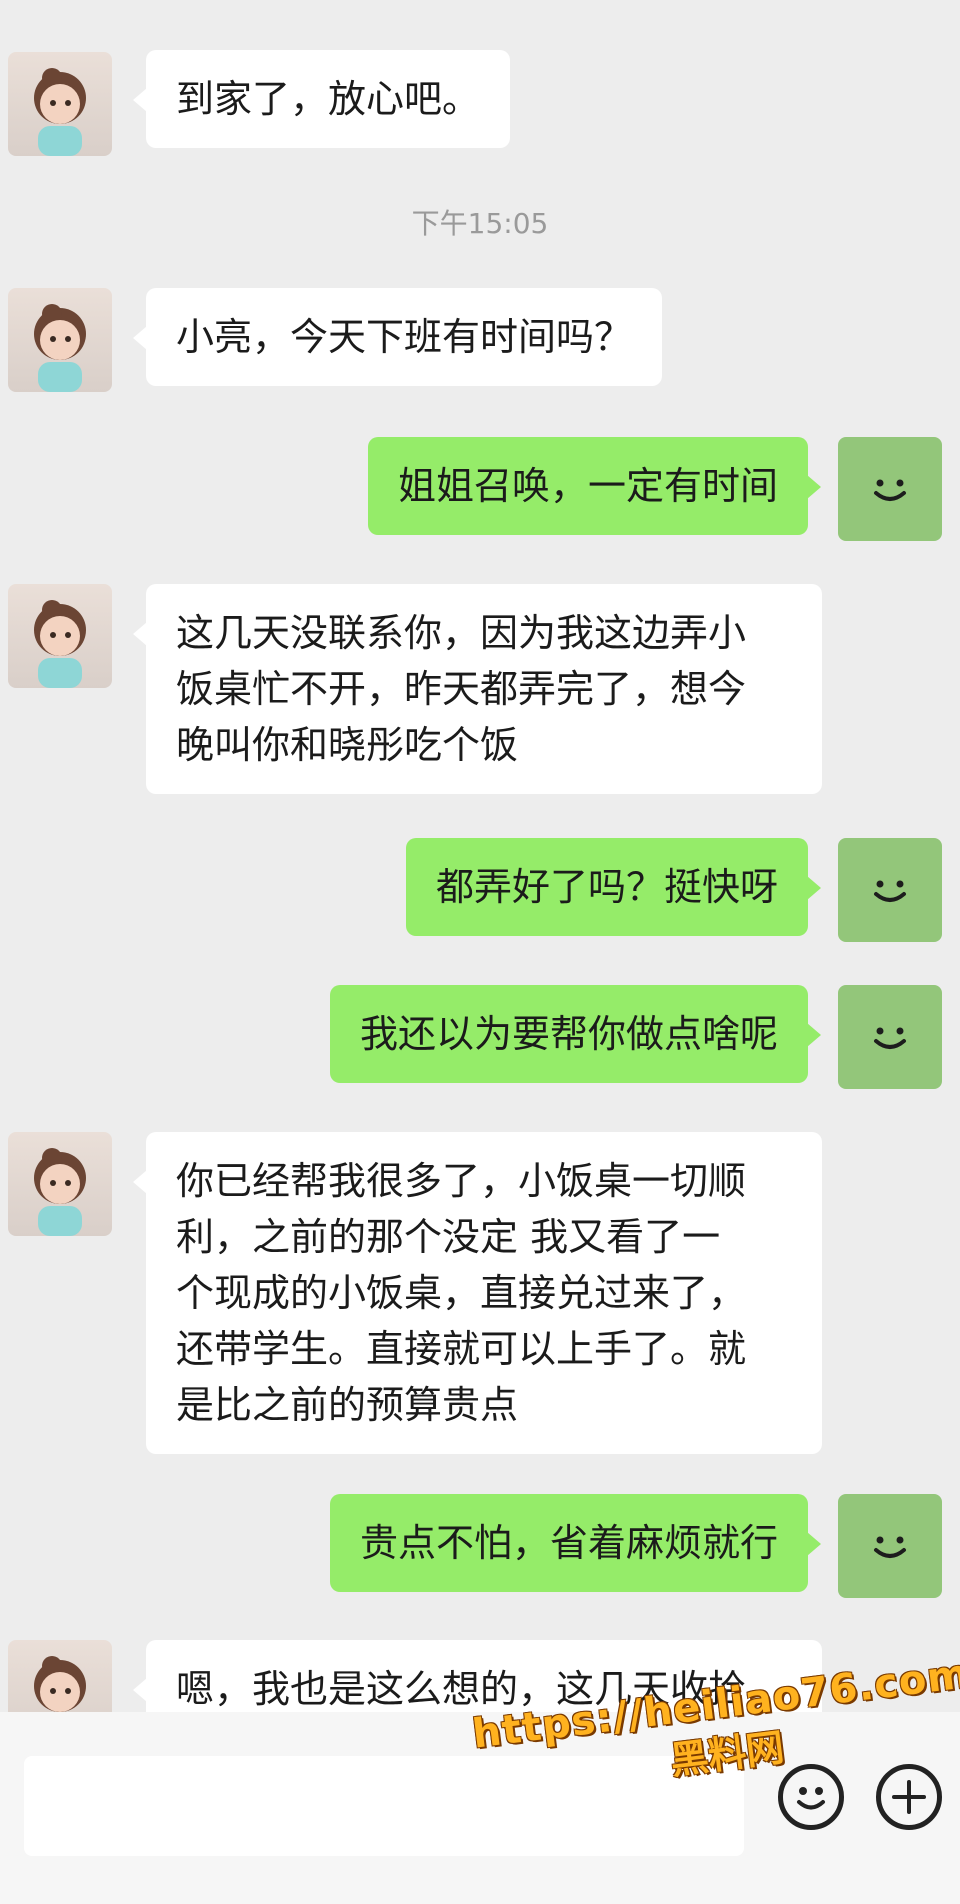 This screenshot has width=960, height=1904. Describe the element at coordinates (321, 99) in the screenshot. I see `message-bubble-incoming: 到家了，放心吧。` at that location.